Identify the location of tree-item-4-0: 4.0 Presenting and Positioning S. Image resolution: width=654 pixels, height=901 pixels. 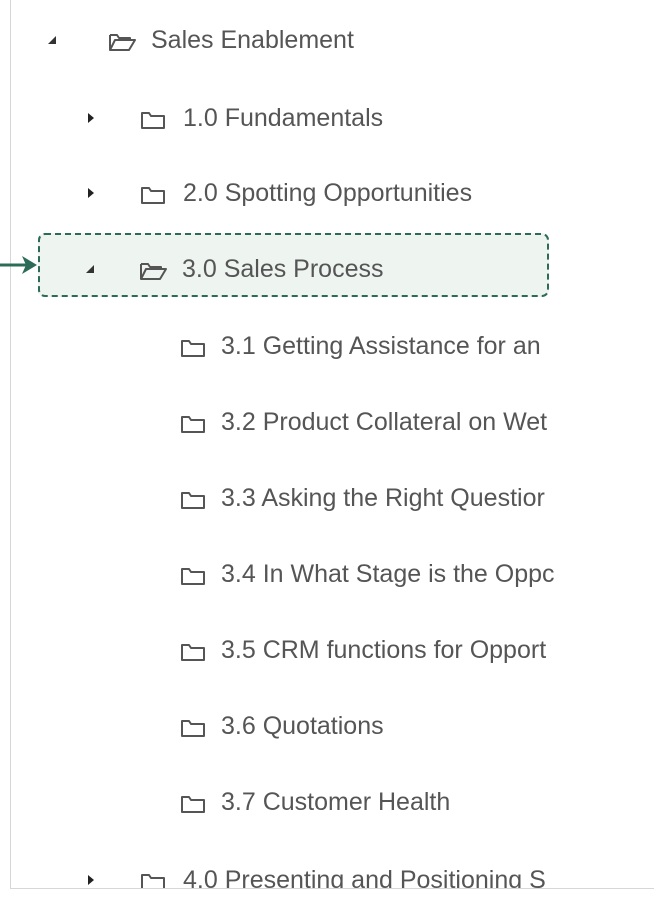
(332, 874).